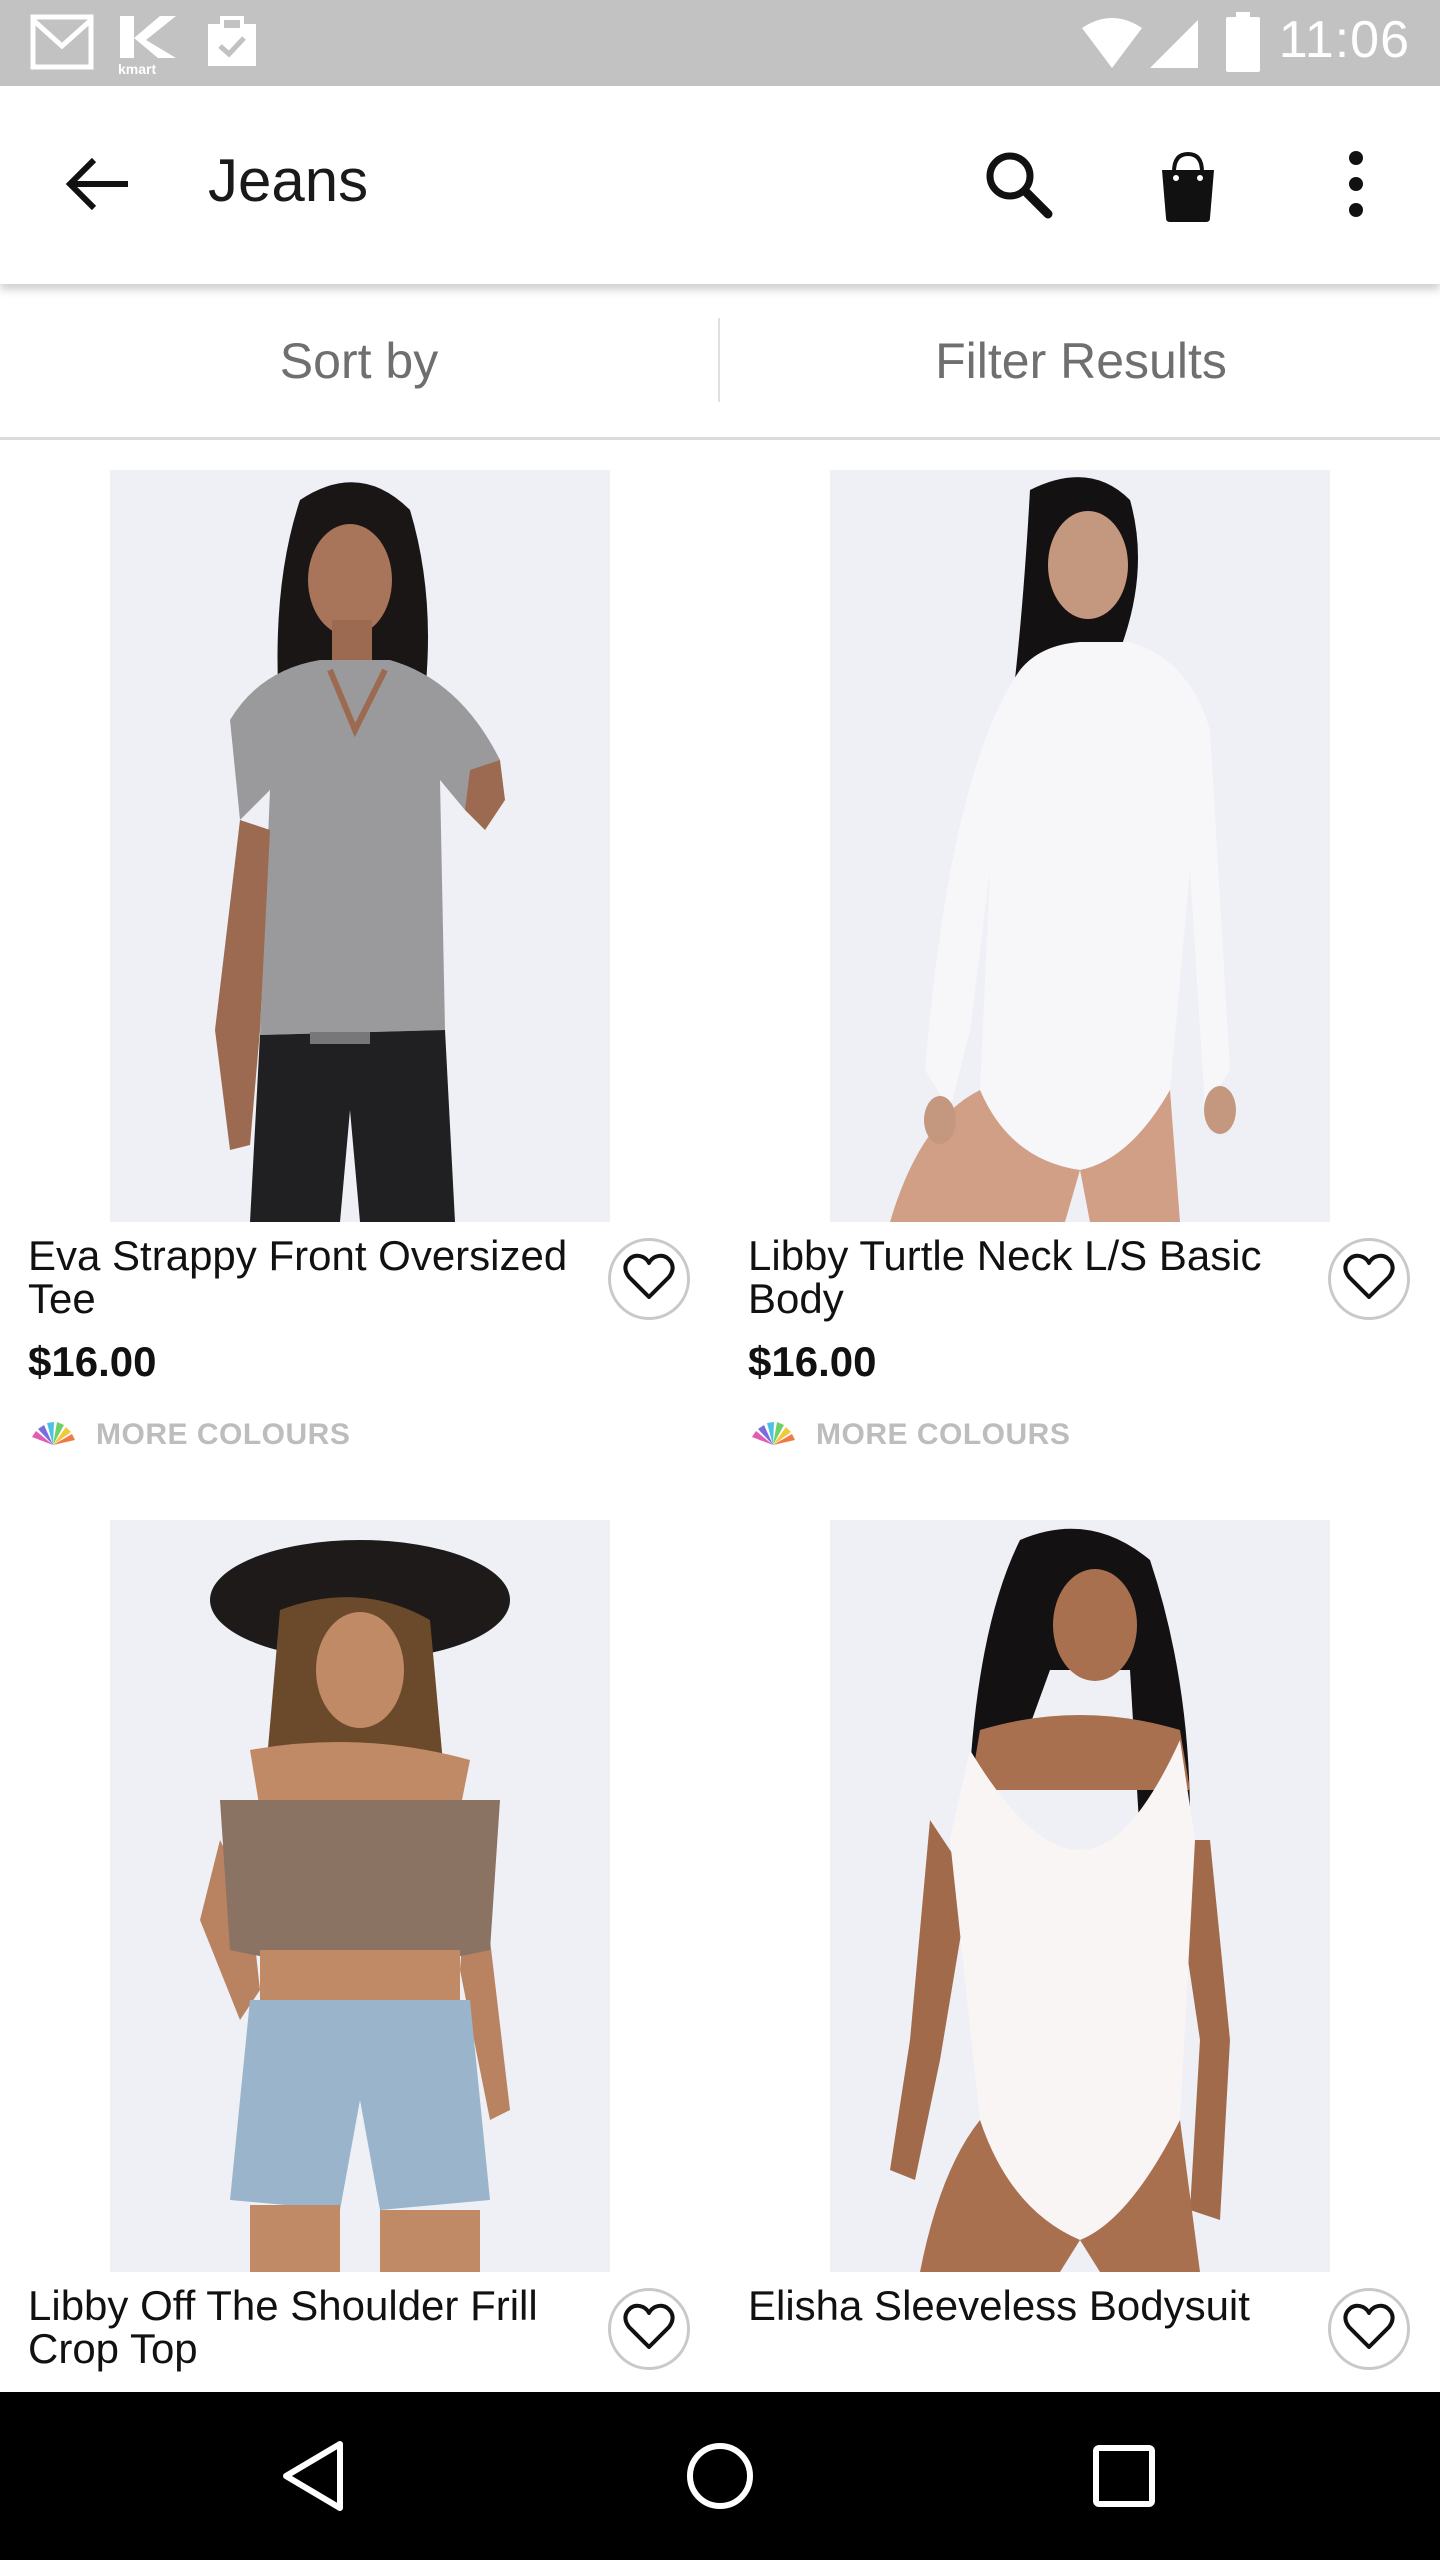  What do you see at coordinates (1188, 190) in the screenshot?
I see `shopping-bag-icon` at bounding box center [1188, 190].